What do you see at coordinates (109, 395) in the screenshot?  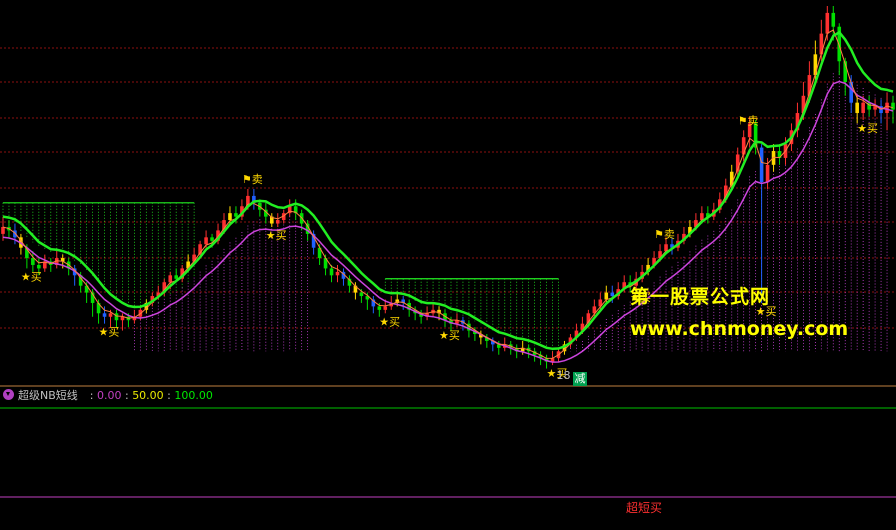 I see `indicator-value-0: 0.00` at bounding box center [109, 395].